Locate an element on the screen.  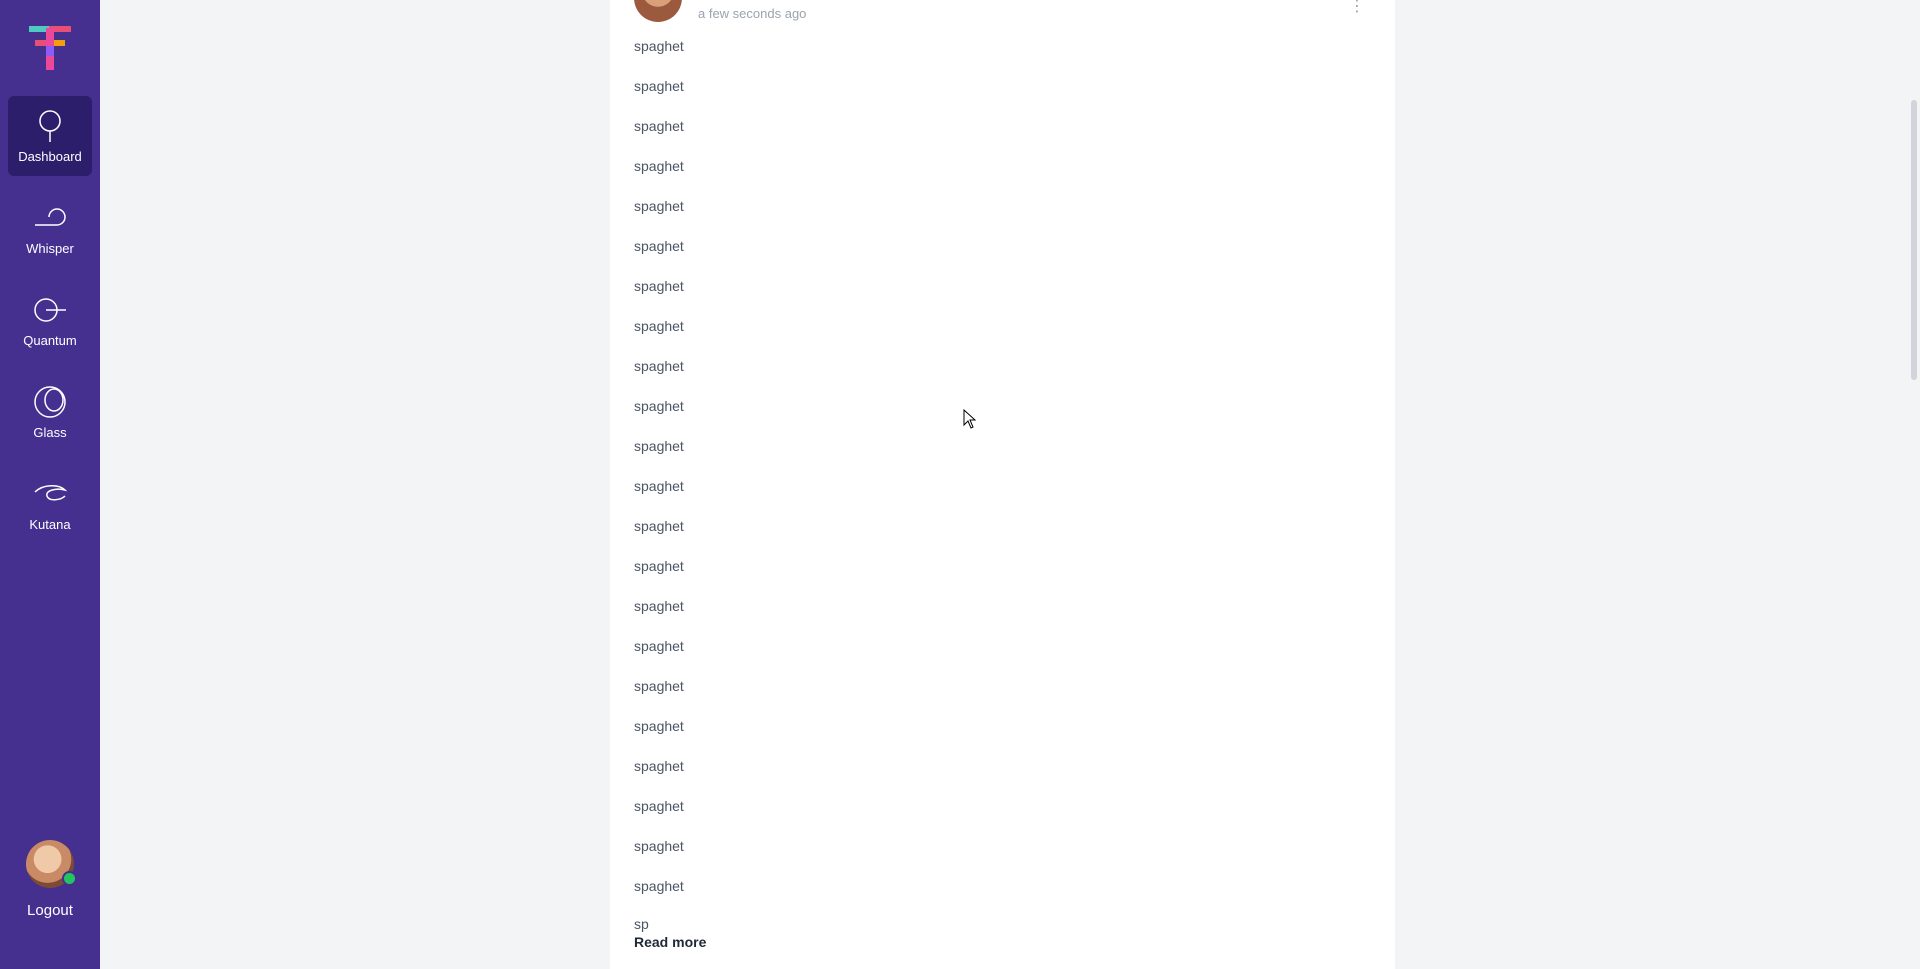
post-header: a few seconds ago is located at coordinates (720, 11).